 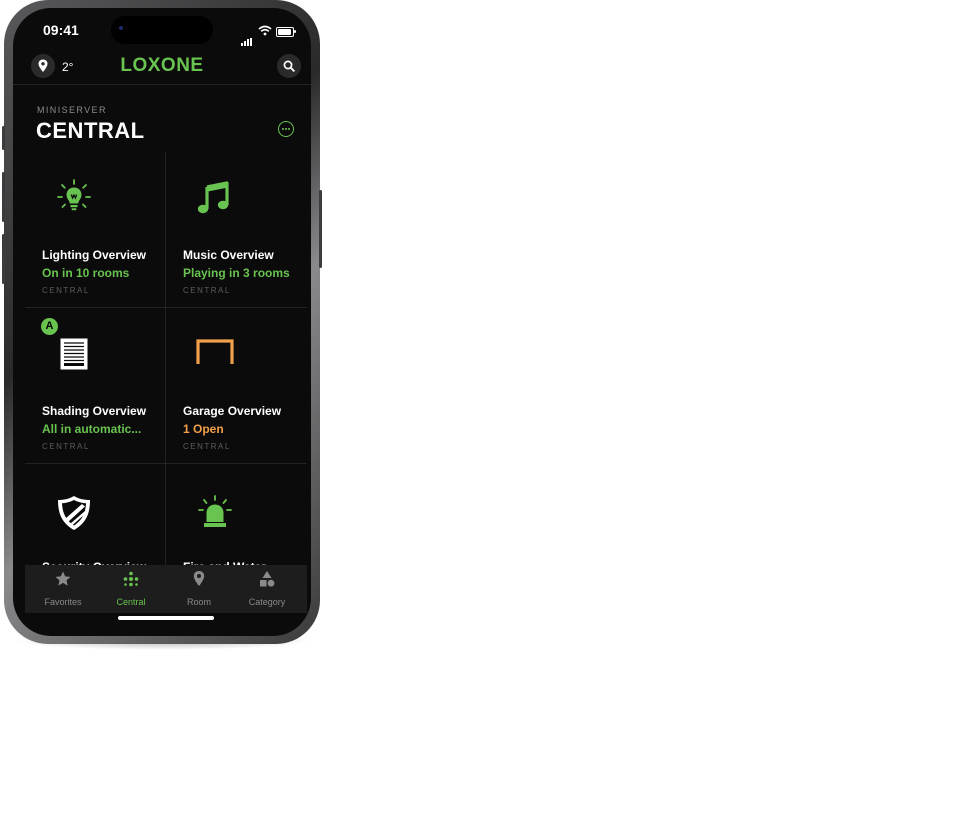 What do you see at coordinates (131, 589) in the screenshot?
I see `tab-central: Central` at bounding box center [131, 589].